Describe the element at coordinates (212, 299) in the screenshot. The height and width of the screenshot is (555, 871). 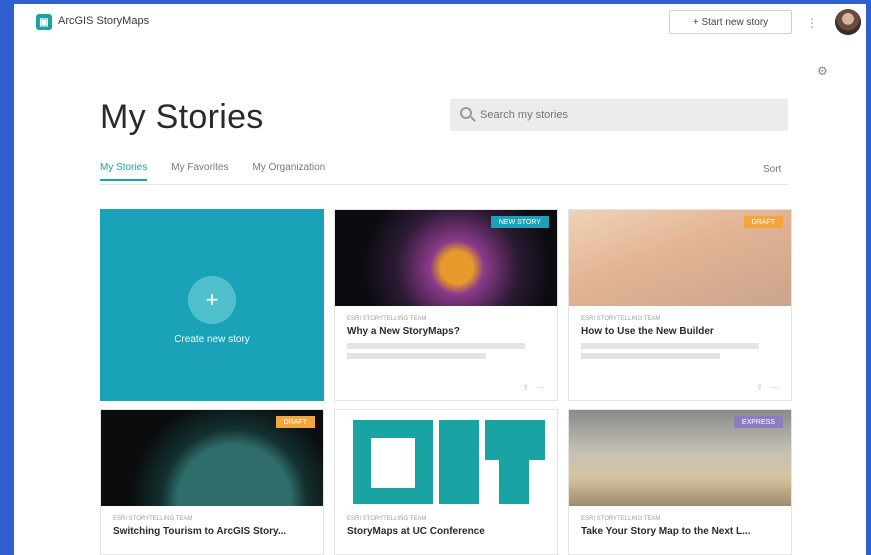
I see `plus-icon: +` at that location.